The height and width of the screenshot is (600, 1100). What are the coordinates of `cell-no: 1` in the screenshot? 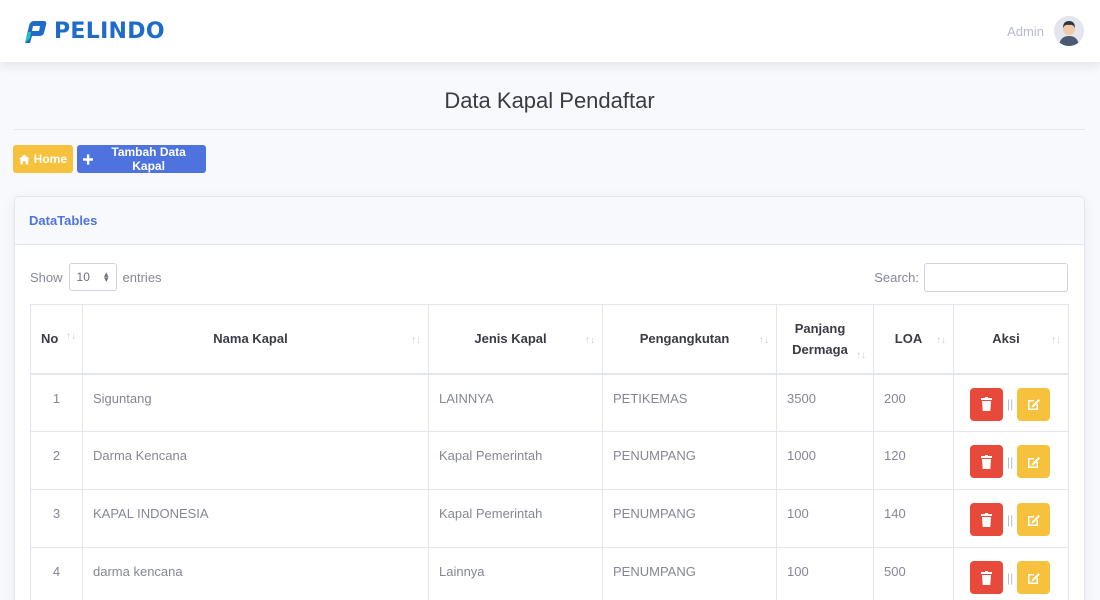 It's located at (56, 402).